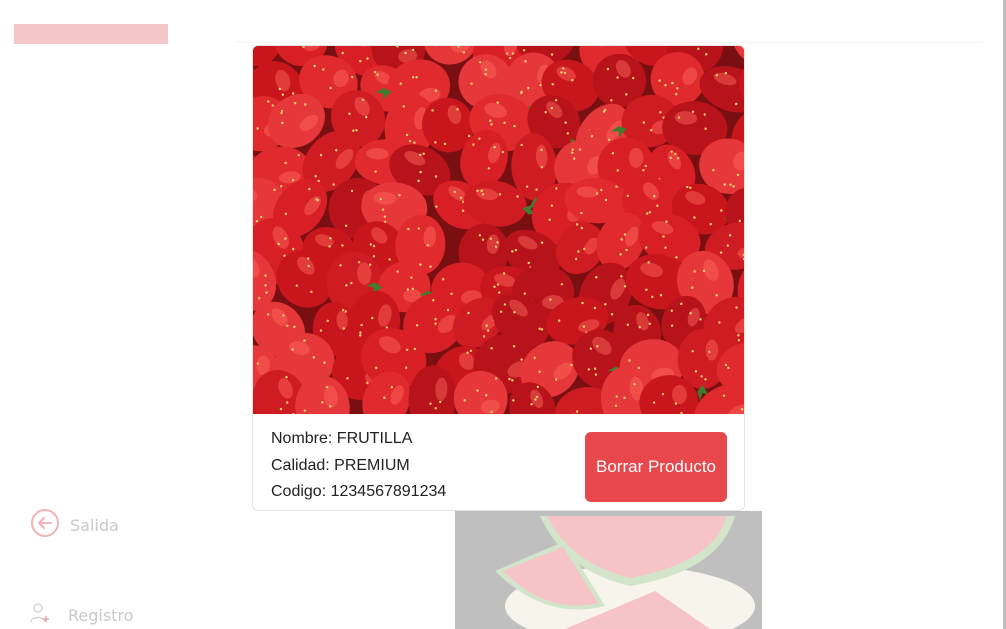  Describe the element at coordinates (609, 42) in the screenshot. I see `header-divider` at that location.